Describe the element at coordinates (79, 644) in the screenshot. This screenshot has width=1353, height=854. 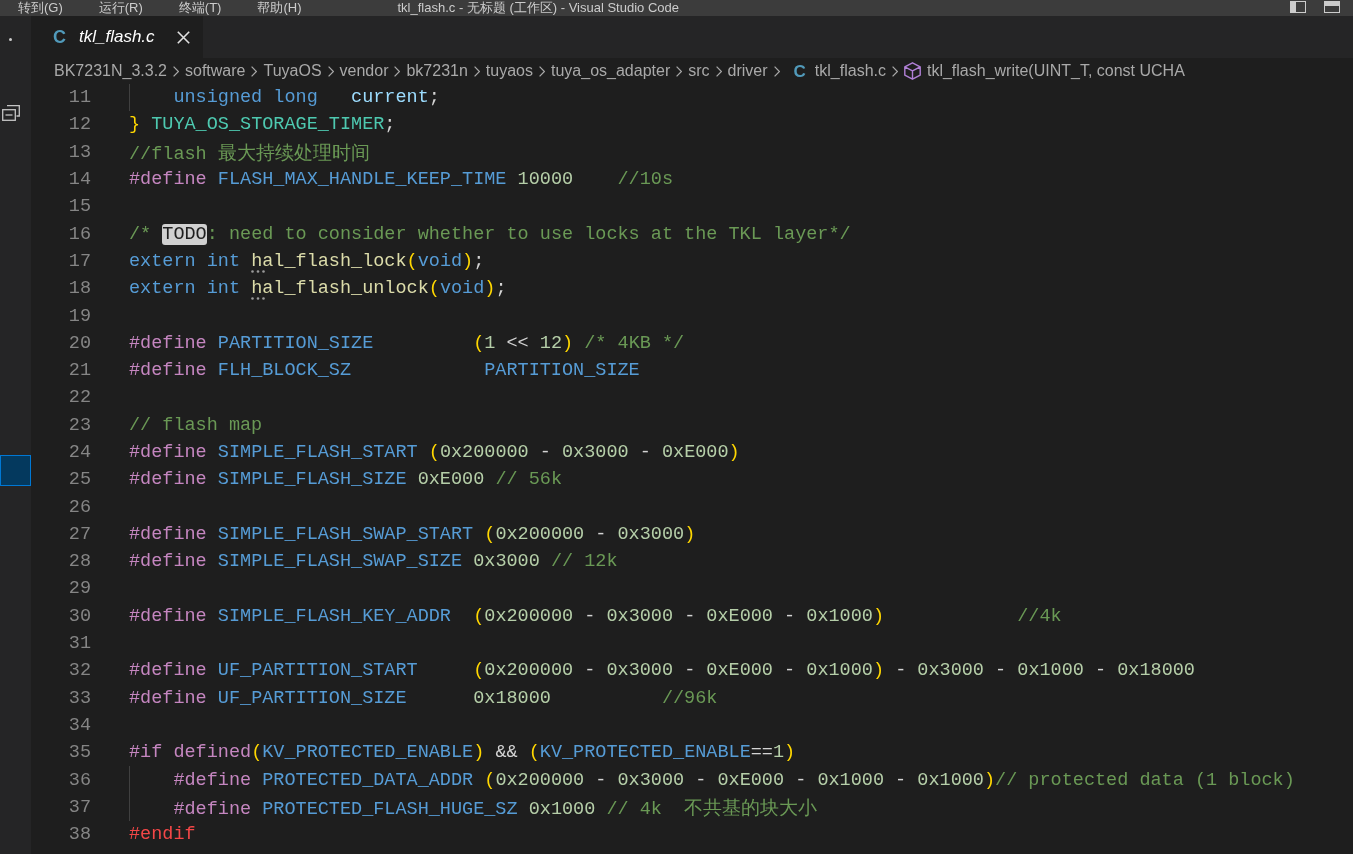
I see `line-number: 31` at that location.